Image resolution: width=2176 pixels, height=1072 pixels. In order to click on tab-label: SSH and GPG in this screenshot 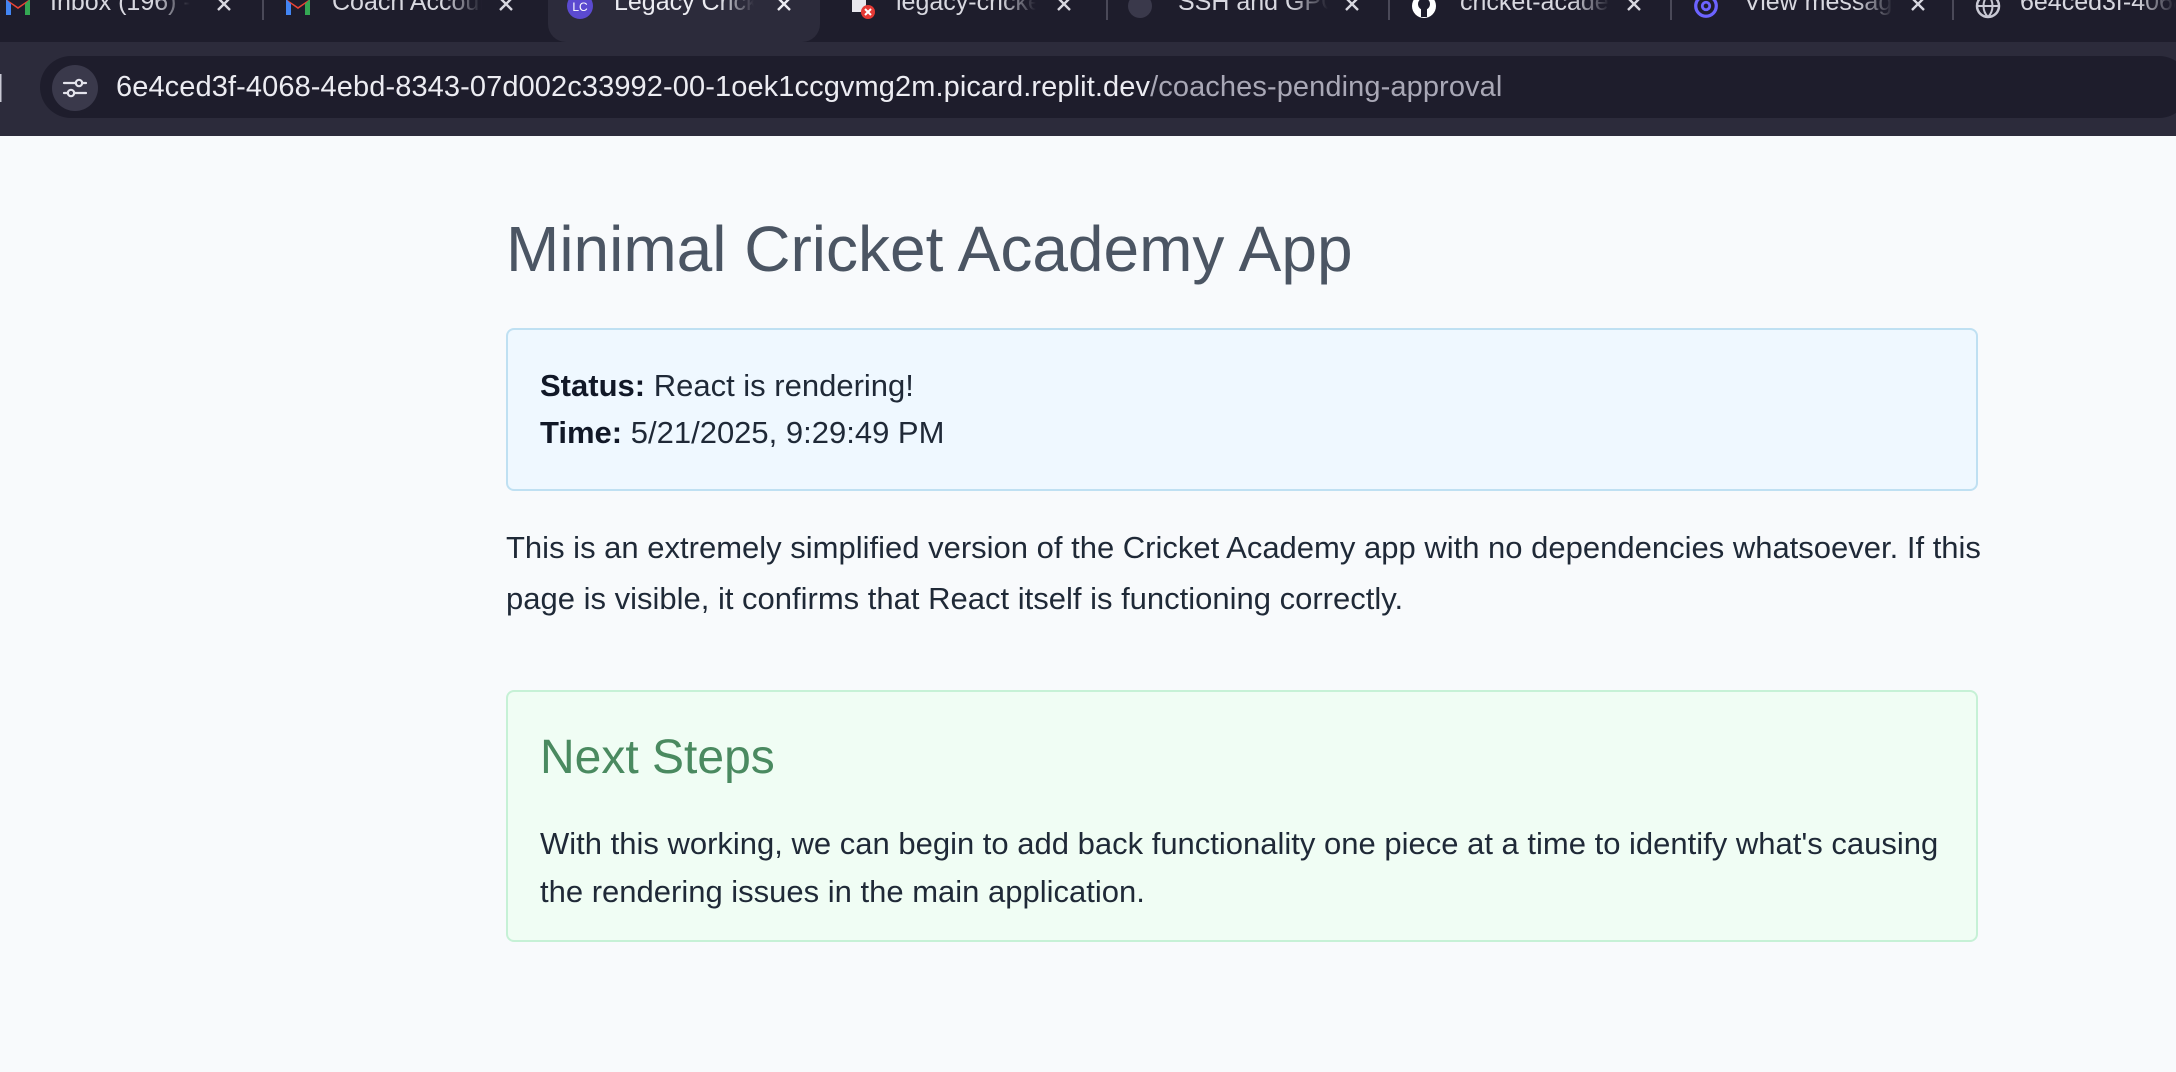, I will do `click(1253, 8)`.